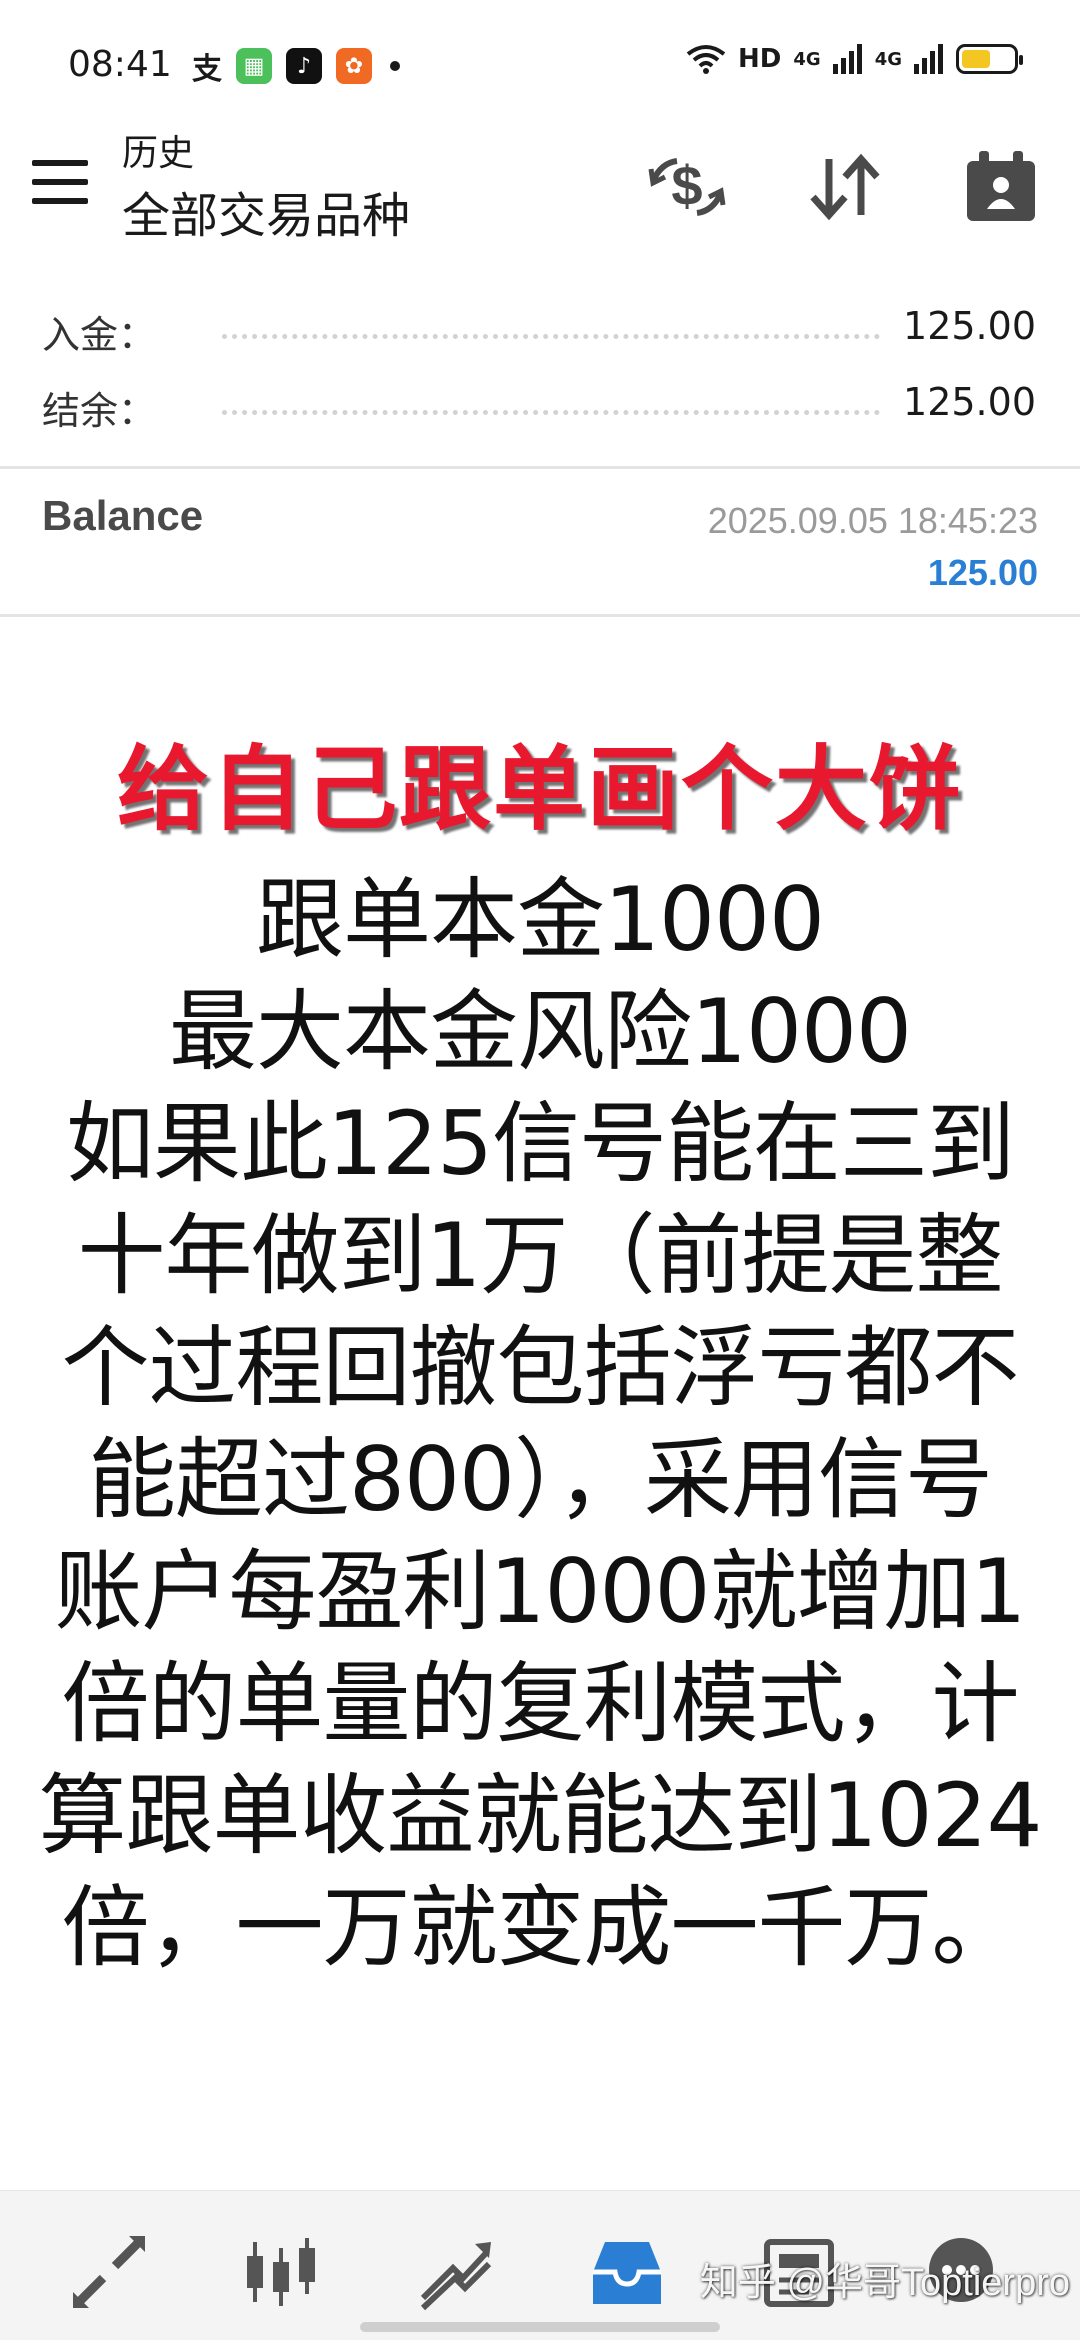  What do you see at coordinates (706, 59) in the screenshot?
I see `wifi-icon` at bounding box center [706, 59].